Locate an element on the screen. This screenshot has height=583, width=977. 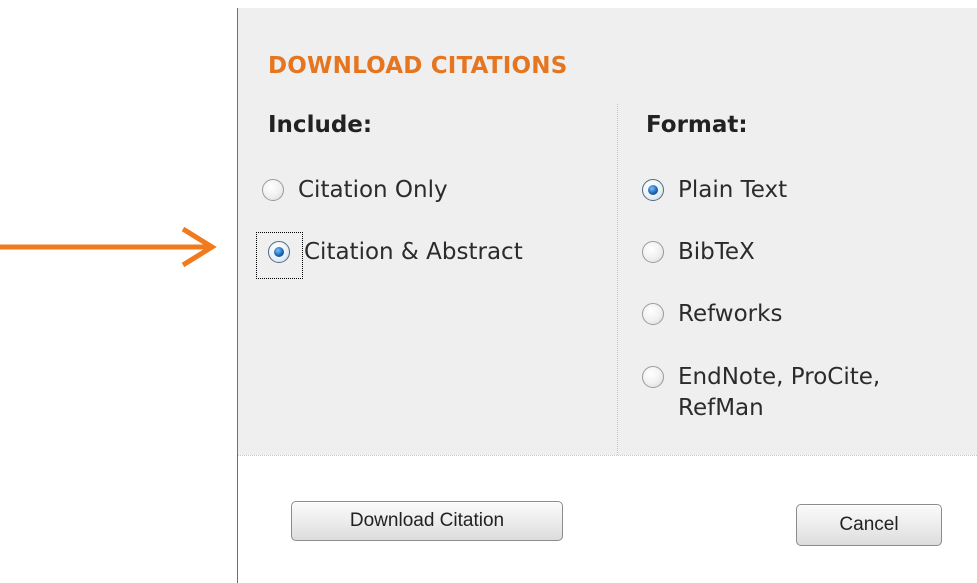
radio-endnote-procite-refman: EndNote, ProCite, RefMan is located at coordinates (792, 393).